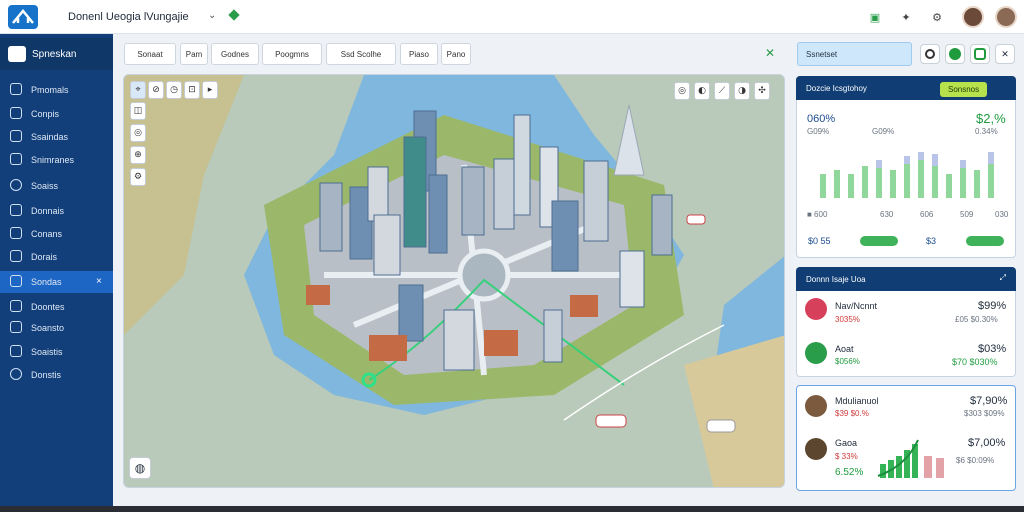 This screenshot has width=1024, height=512. I want to click on map-tool-4: ⊡, so click(192, 90).